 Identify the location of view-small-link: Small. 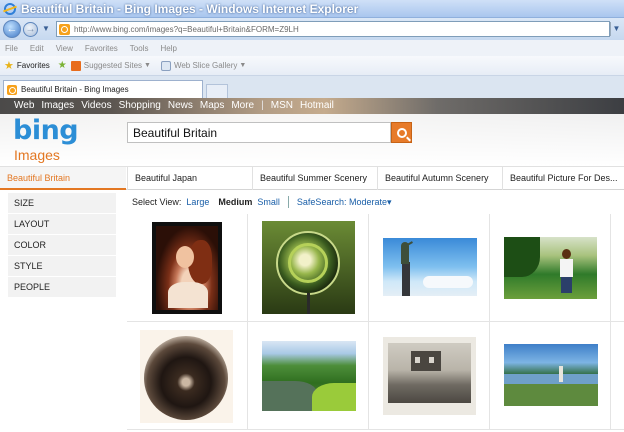
(268, 202).